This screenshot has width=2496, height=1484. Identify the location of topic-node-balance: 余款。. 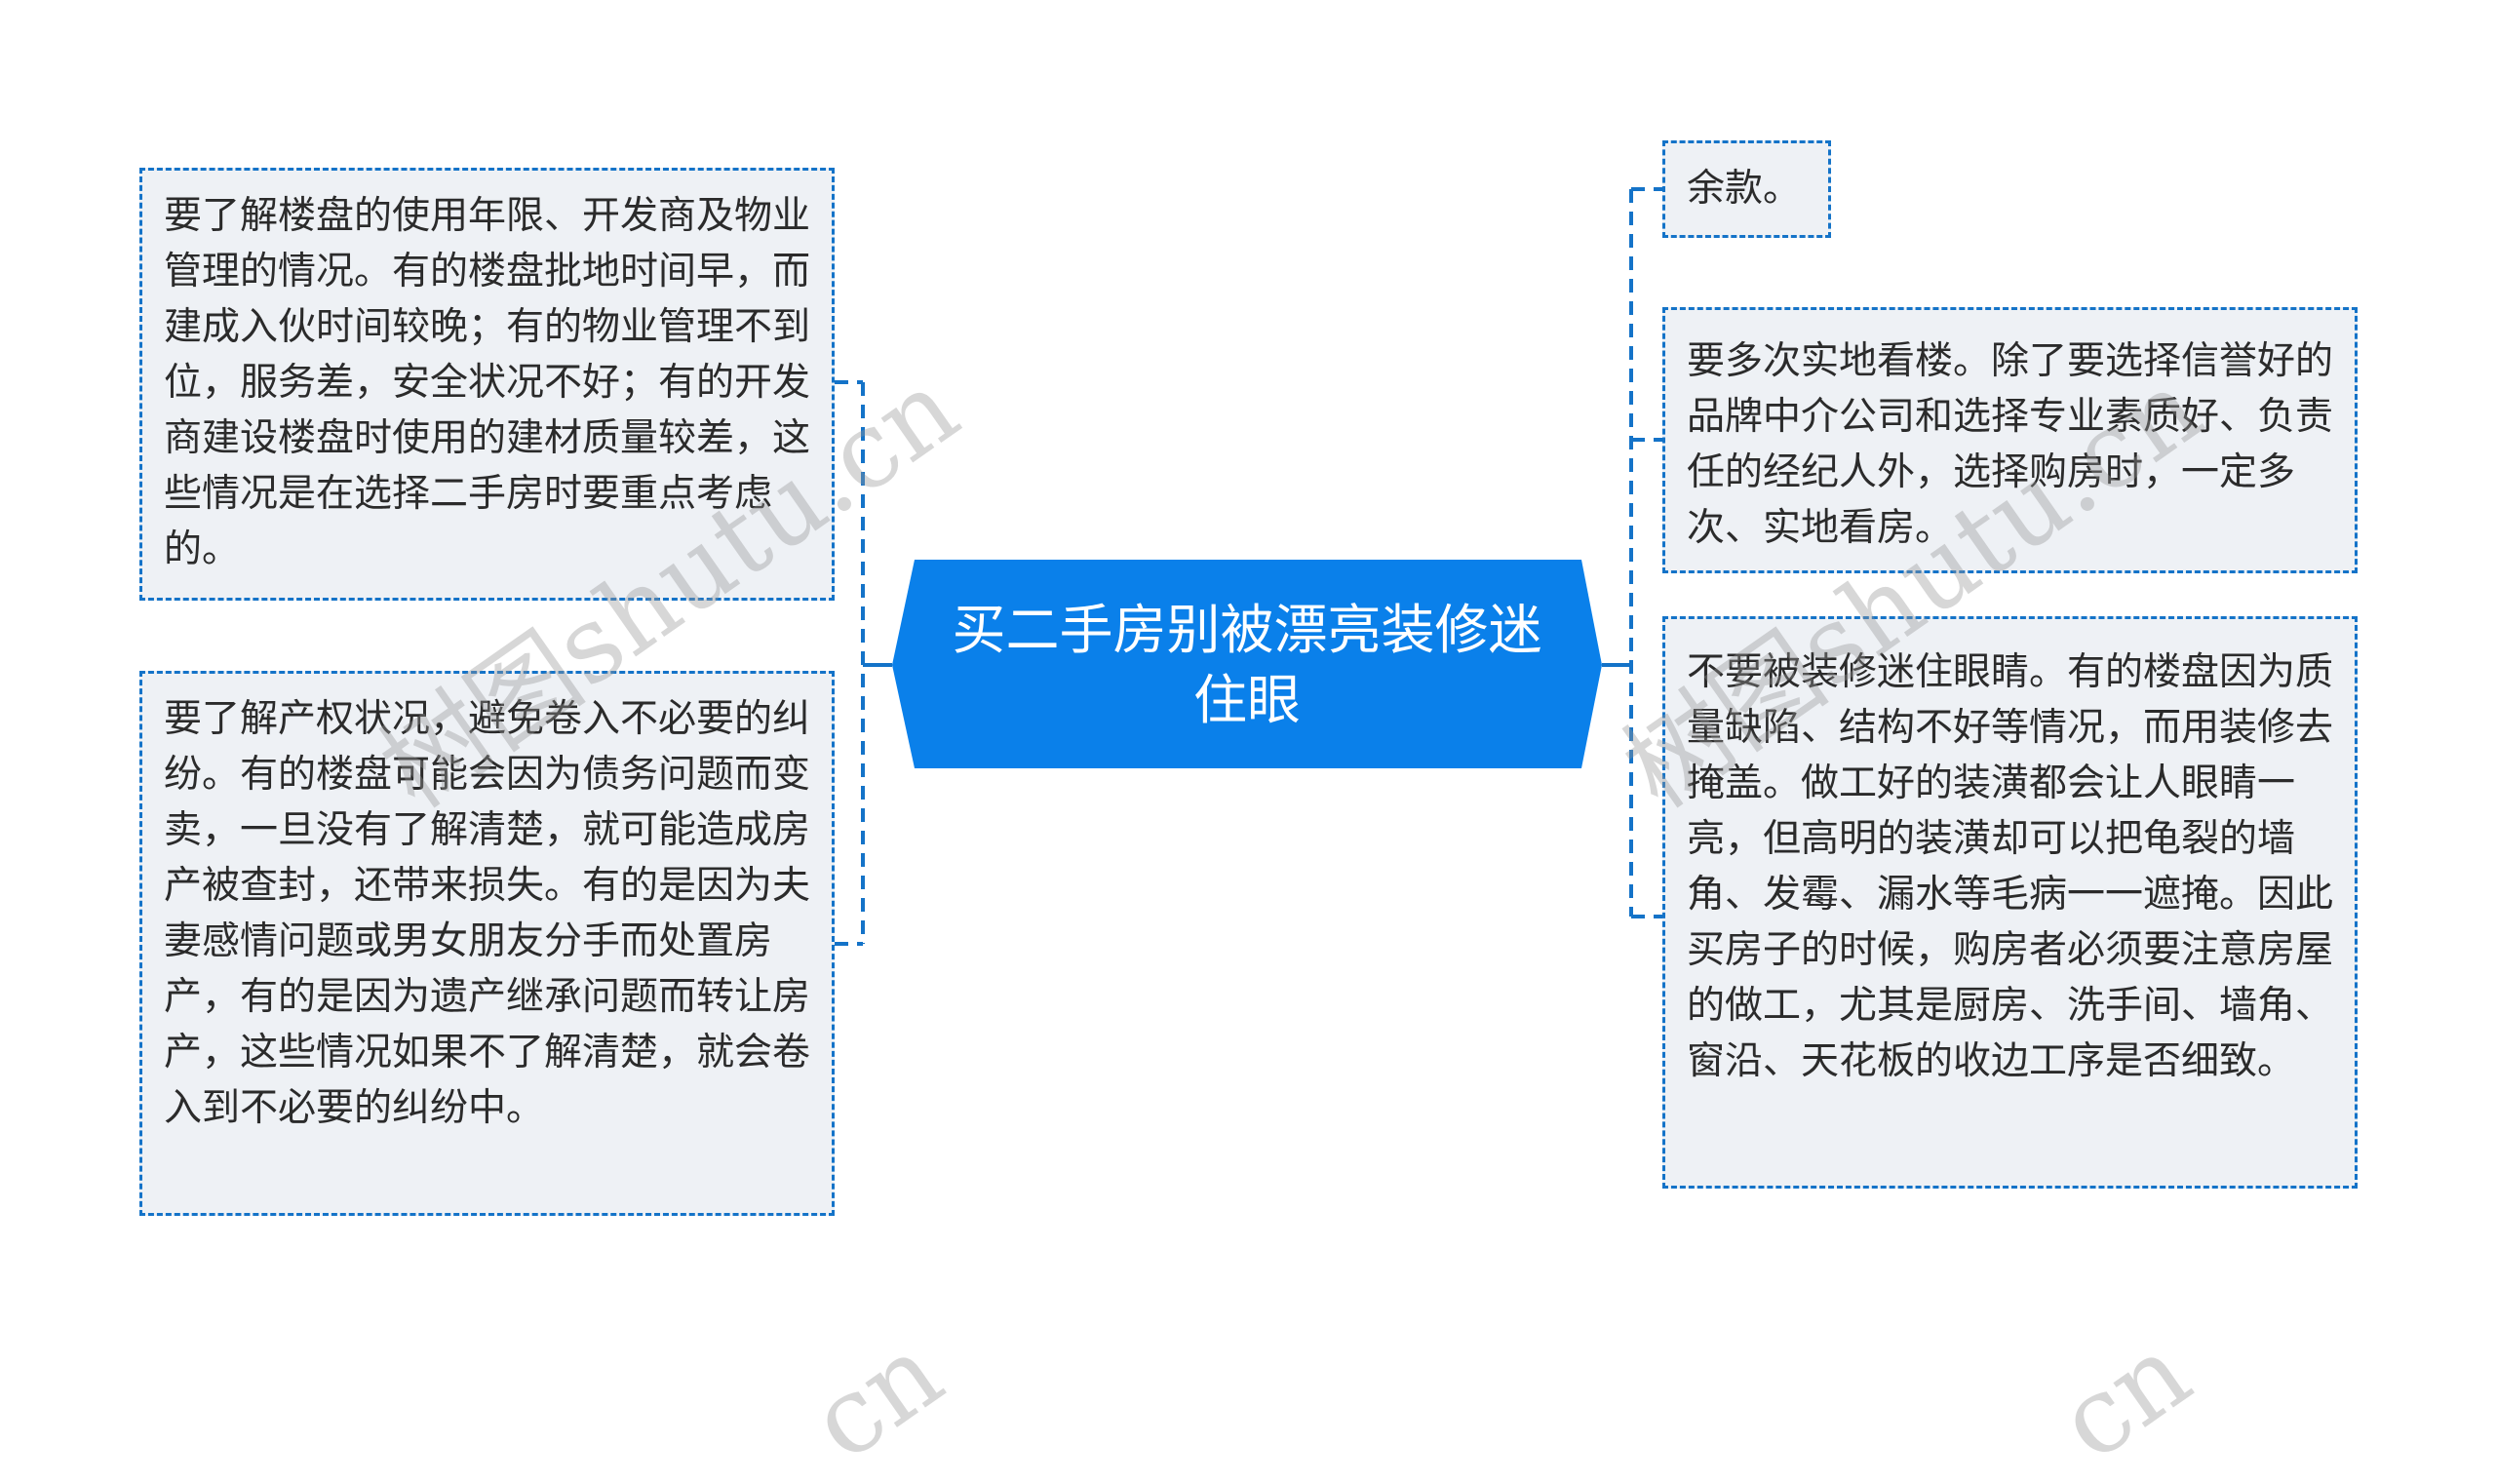
(1746, 189).